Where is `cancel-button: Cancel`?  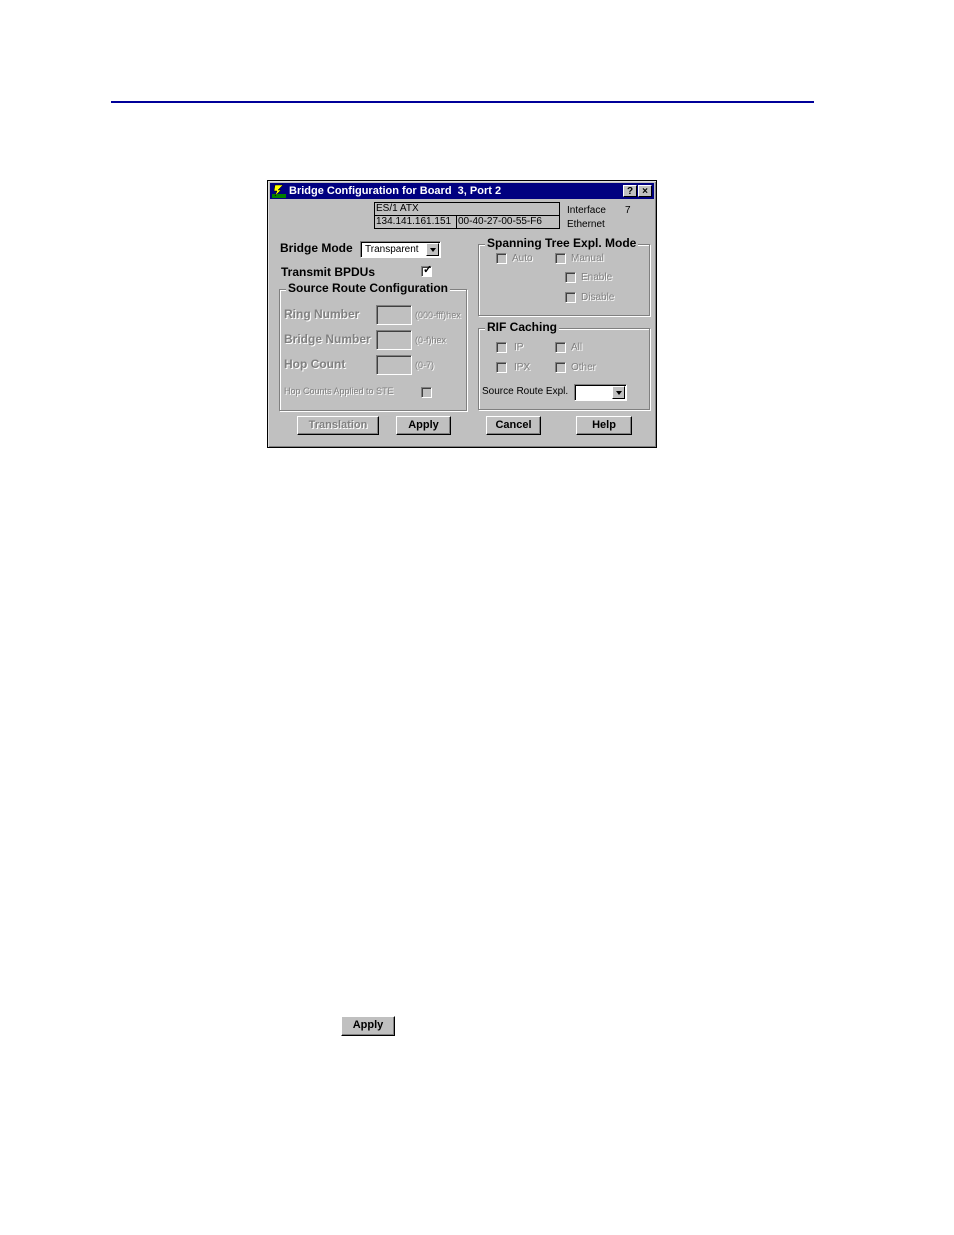 cancel-button: Cancel is located at coordinates (513, 425).